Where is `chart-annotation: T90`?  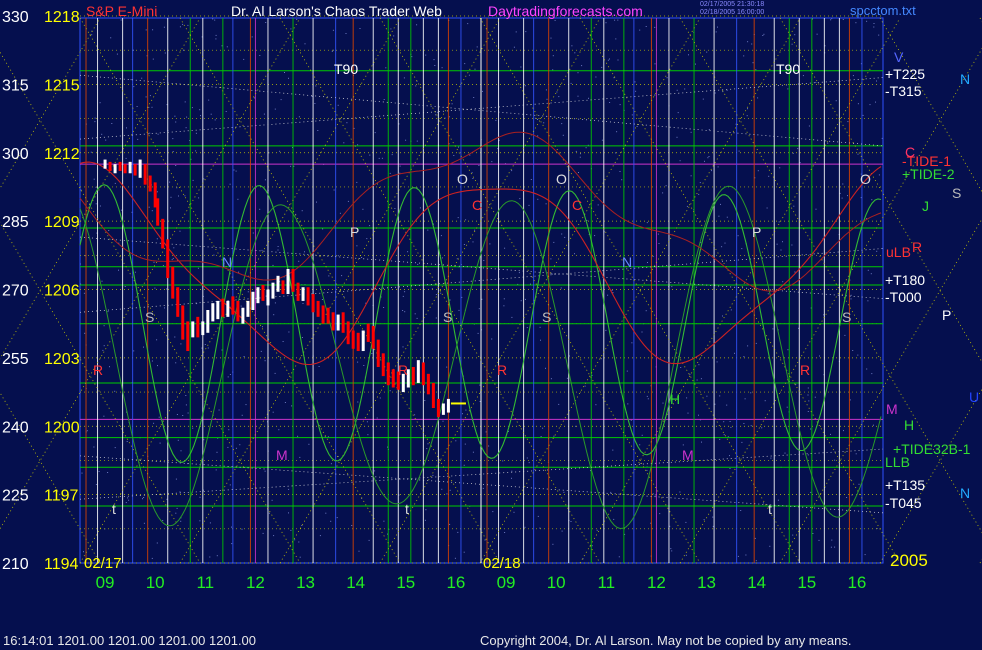
chart-annotation: T90 is located at coordinates (788, 69).